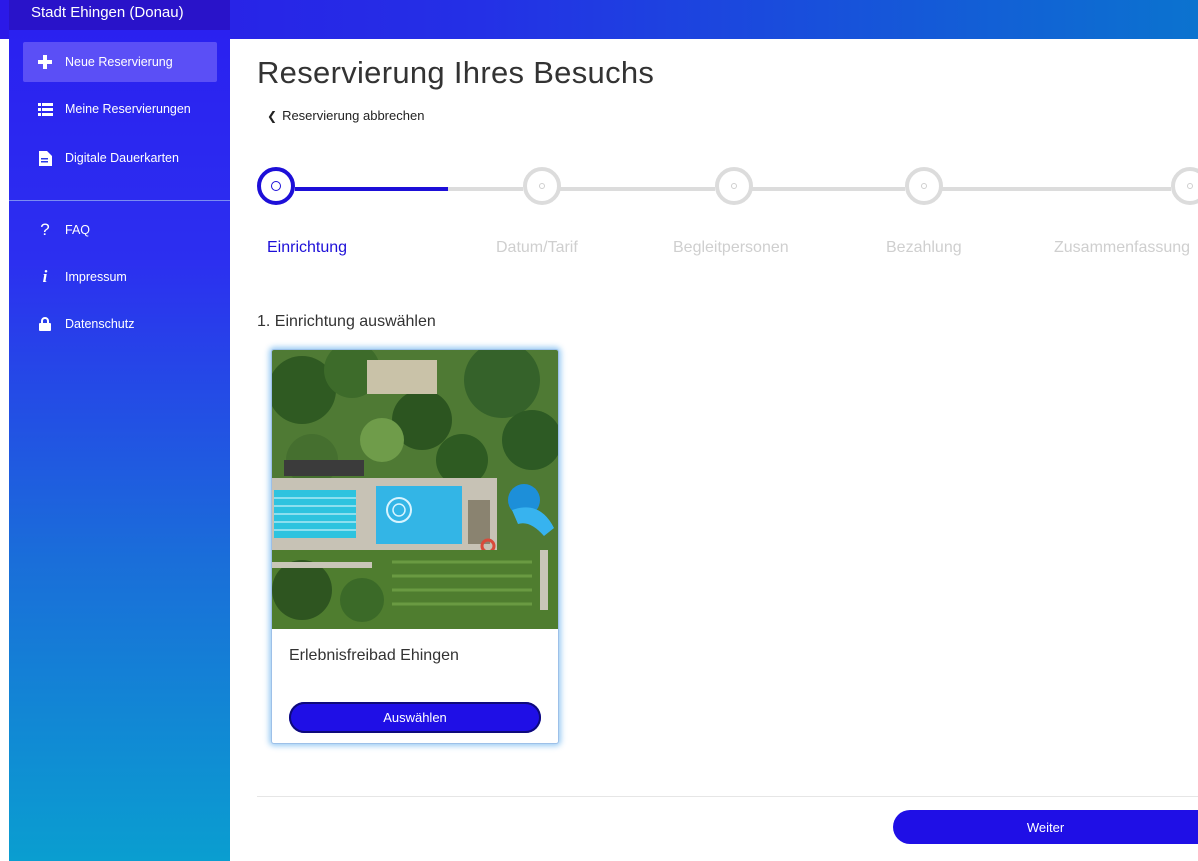 This screenshot has width=1198, height=861. Describe the element at coordinates (456, 72) in the screenshot. I see `page-title: Reservierung Ihres Besuchs` at that location.